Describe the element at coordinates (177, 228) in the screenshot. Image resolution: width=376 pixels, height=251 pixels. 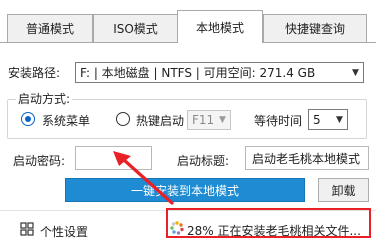
I see `loading-spinner-icon` at that location.